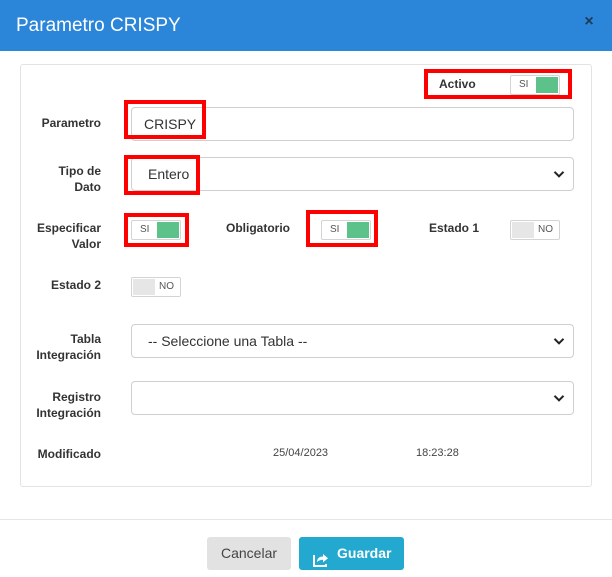 This screenshot has width=612, height=577. I want to click on dialog-header: Parametro CRISPY ×, so click(306, 25).